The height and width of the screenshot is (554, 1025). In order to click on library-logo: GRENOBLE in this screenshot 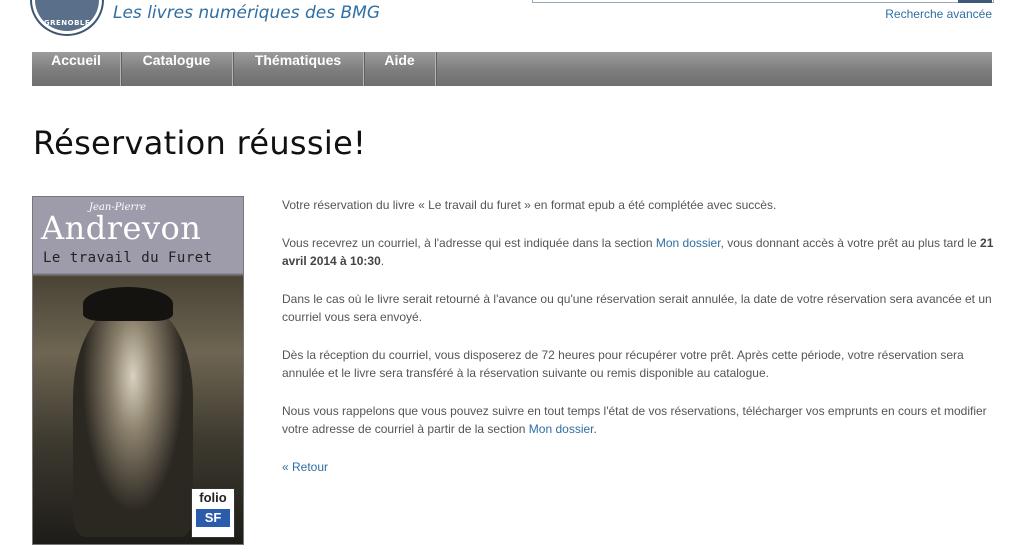, I will do `click(67, 17)`.